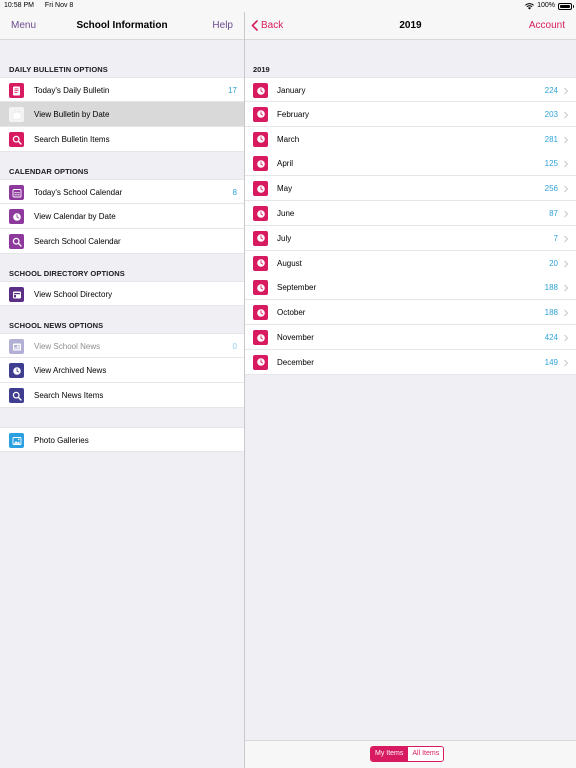  Describe the element at coordinates (297, 288) in the screenshot. I see `month-label: September` at that location.